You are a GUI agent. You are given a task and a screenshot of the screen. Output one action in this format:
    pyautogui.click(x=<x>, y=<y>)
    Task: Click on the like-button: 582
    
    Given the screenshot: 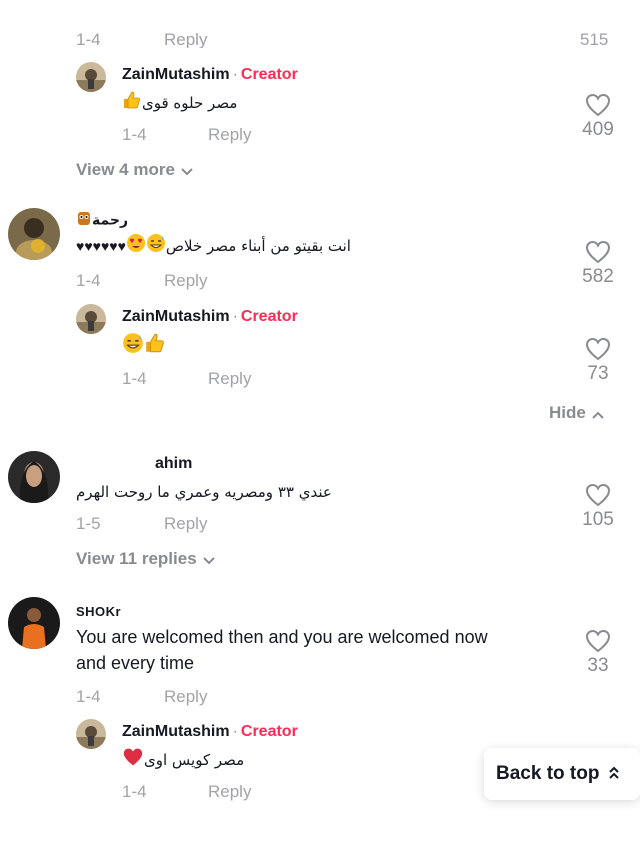 What is the action you would take?
    pyautogui.click(x=598, y=264)
    